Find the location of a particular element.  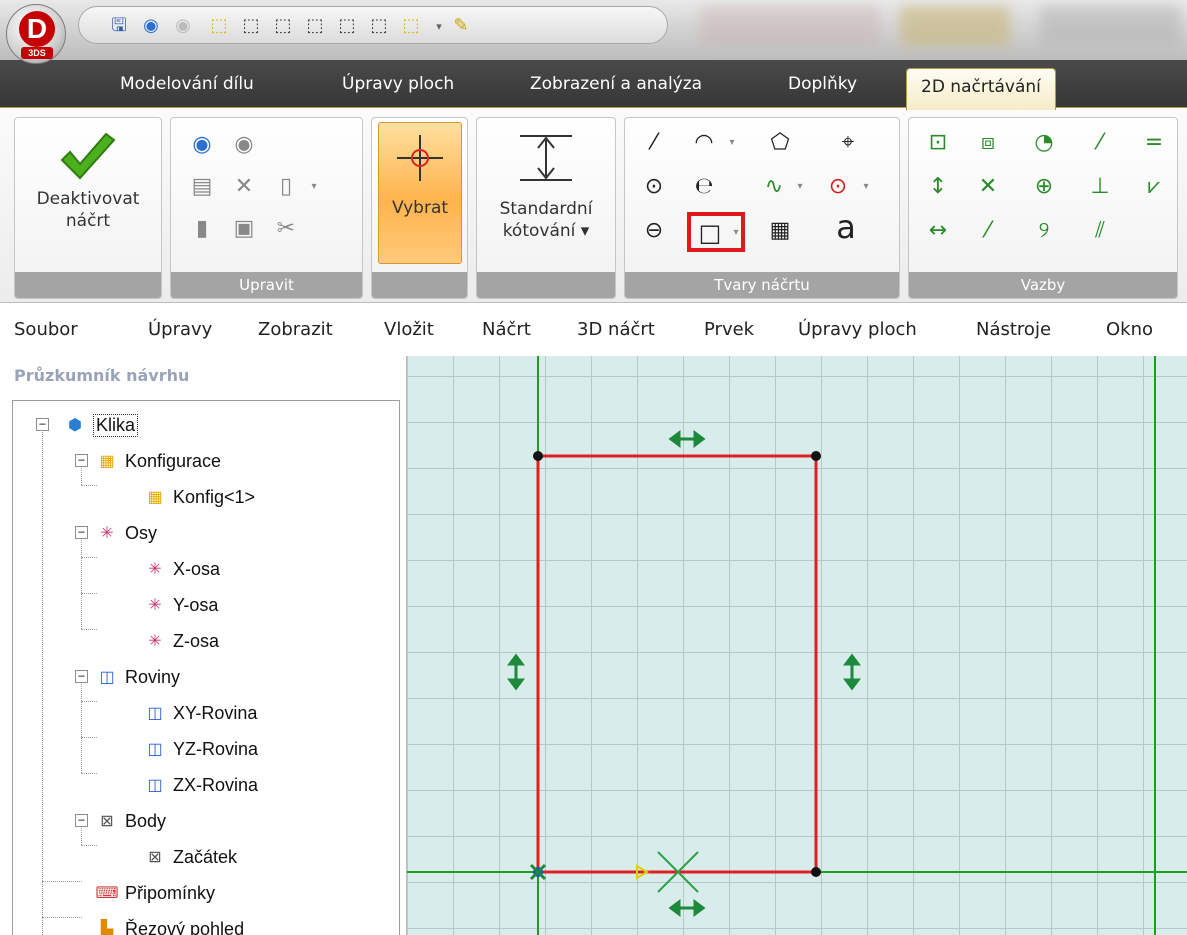

intersection-icon: ⁄ is located at coordinates (988, 231).